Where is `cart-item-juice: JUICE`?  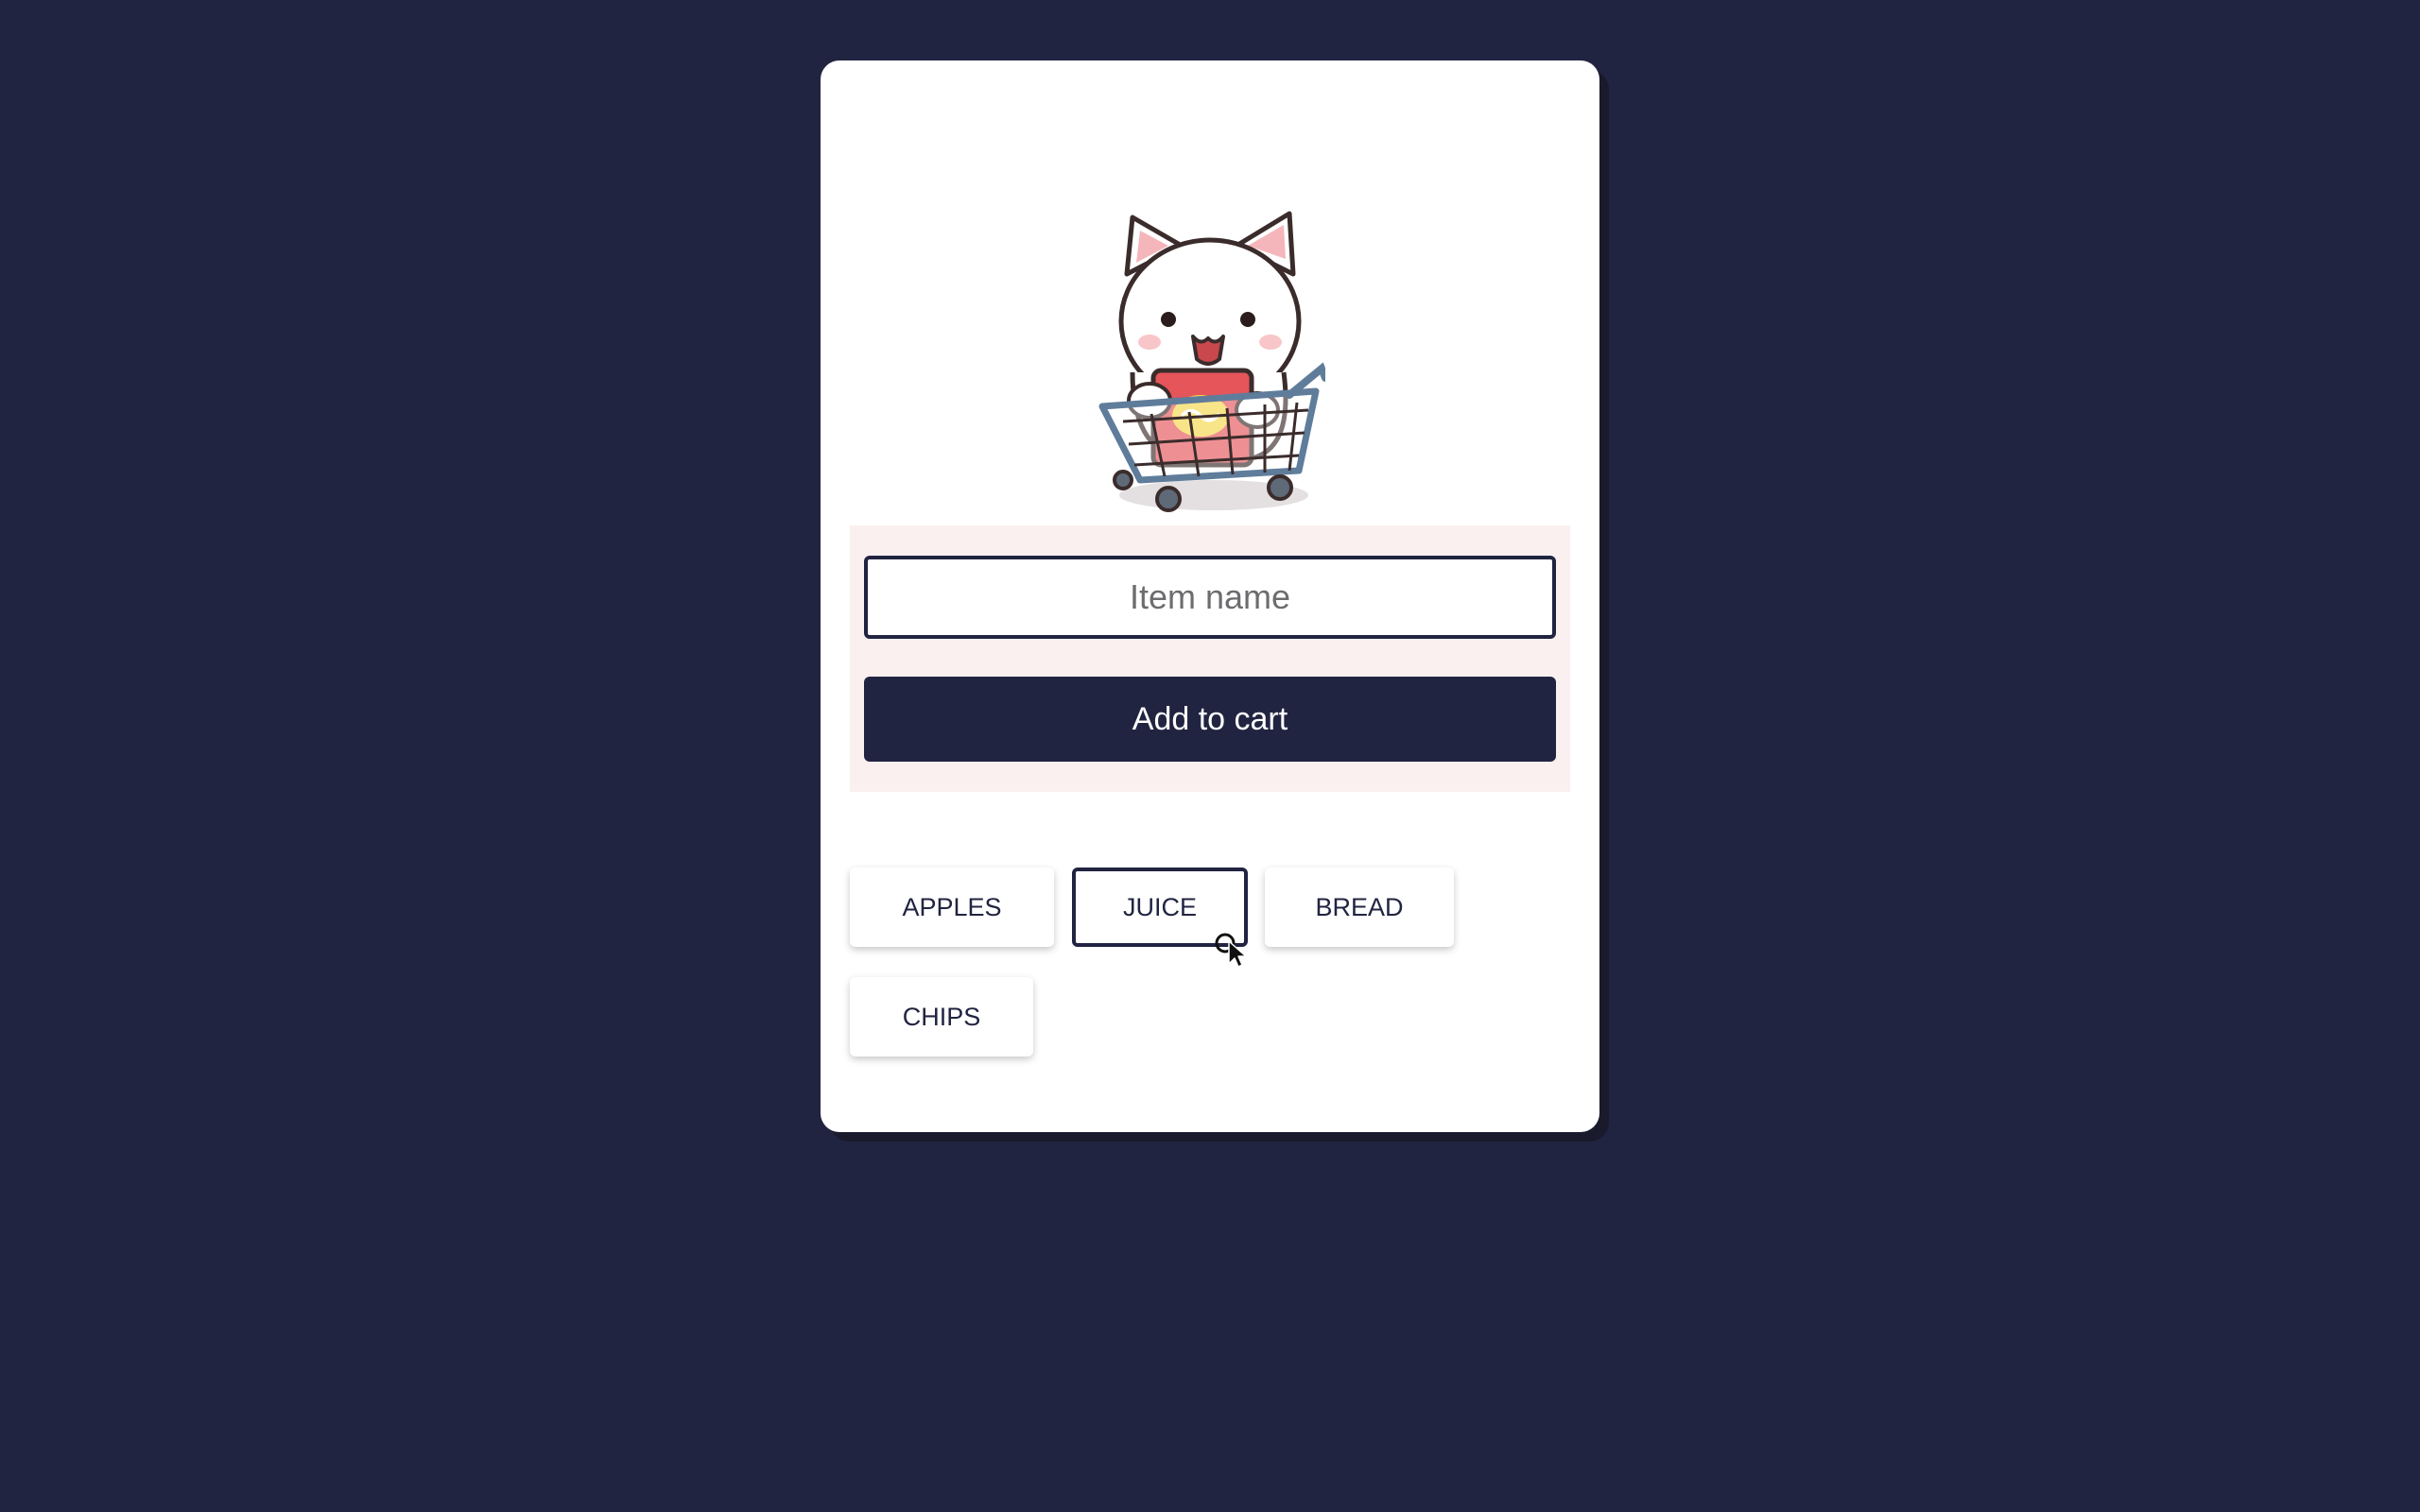
cart-item-juice: JUICE is located at coordinates (1160, 907).